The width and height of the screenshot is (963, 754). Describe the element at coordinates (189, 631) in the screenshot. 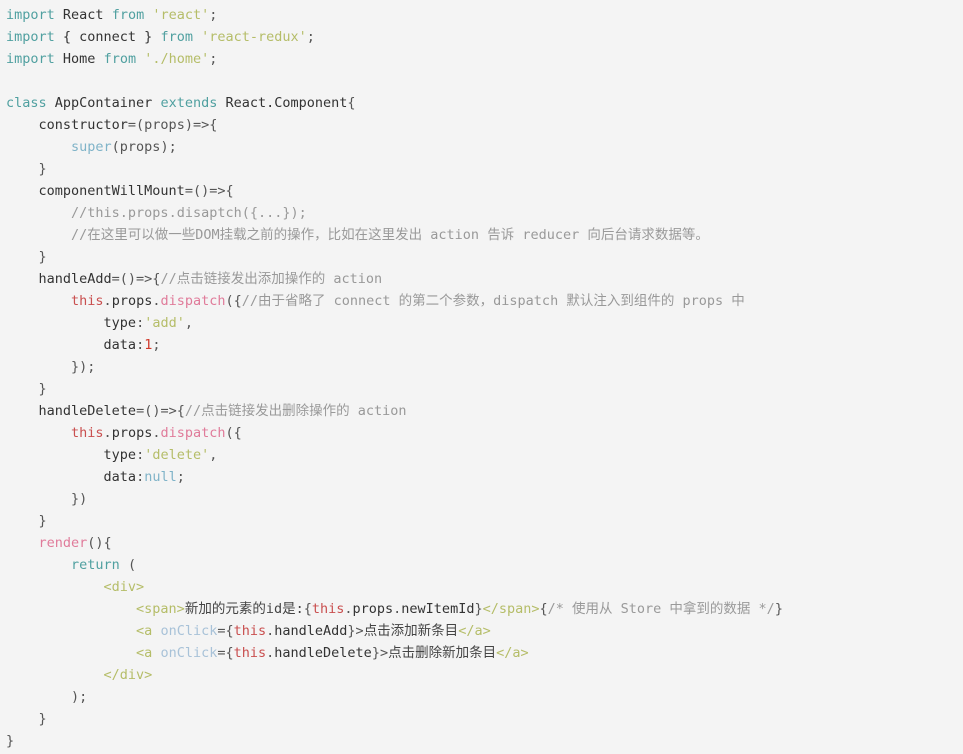

I see `code-token-attr: onClick` at that location.